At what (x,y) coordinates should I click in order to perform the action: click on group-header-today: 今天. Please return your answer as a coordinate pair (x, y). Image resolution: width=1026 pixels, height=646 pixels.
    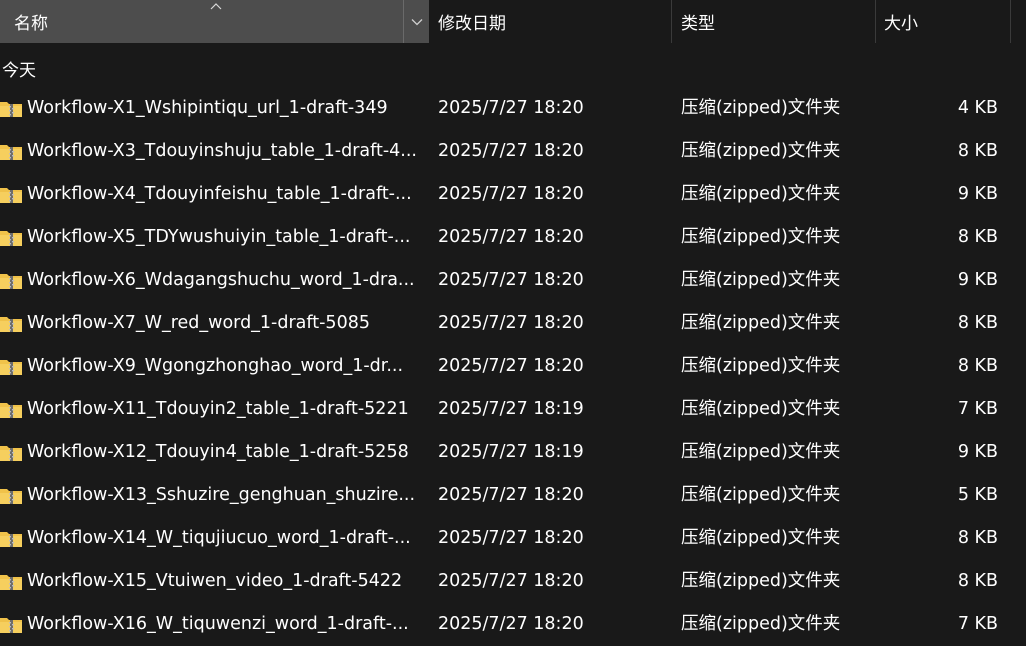
    Looking at the image, I should click on (19, 68).